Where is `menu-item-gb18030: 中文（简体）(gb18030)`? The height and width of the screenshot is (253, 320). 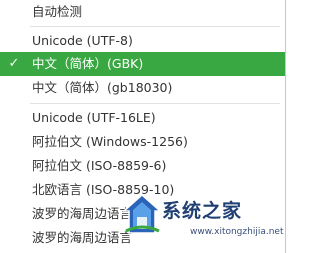
menu-item-gb18030: 中文（简体）(gb18030) is located at coordinates (142, 88).